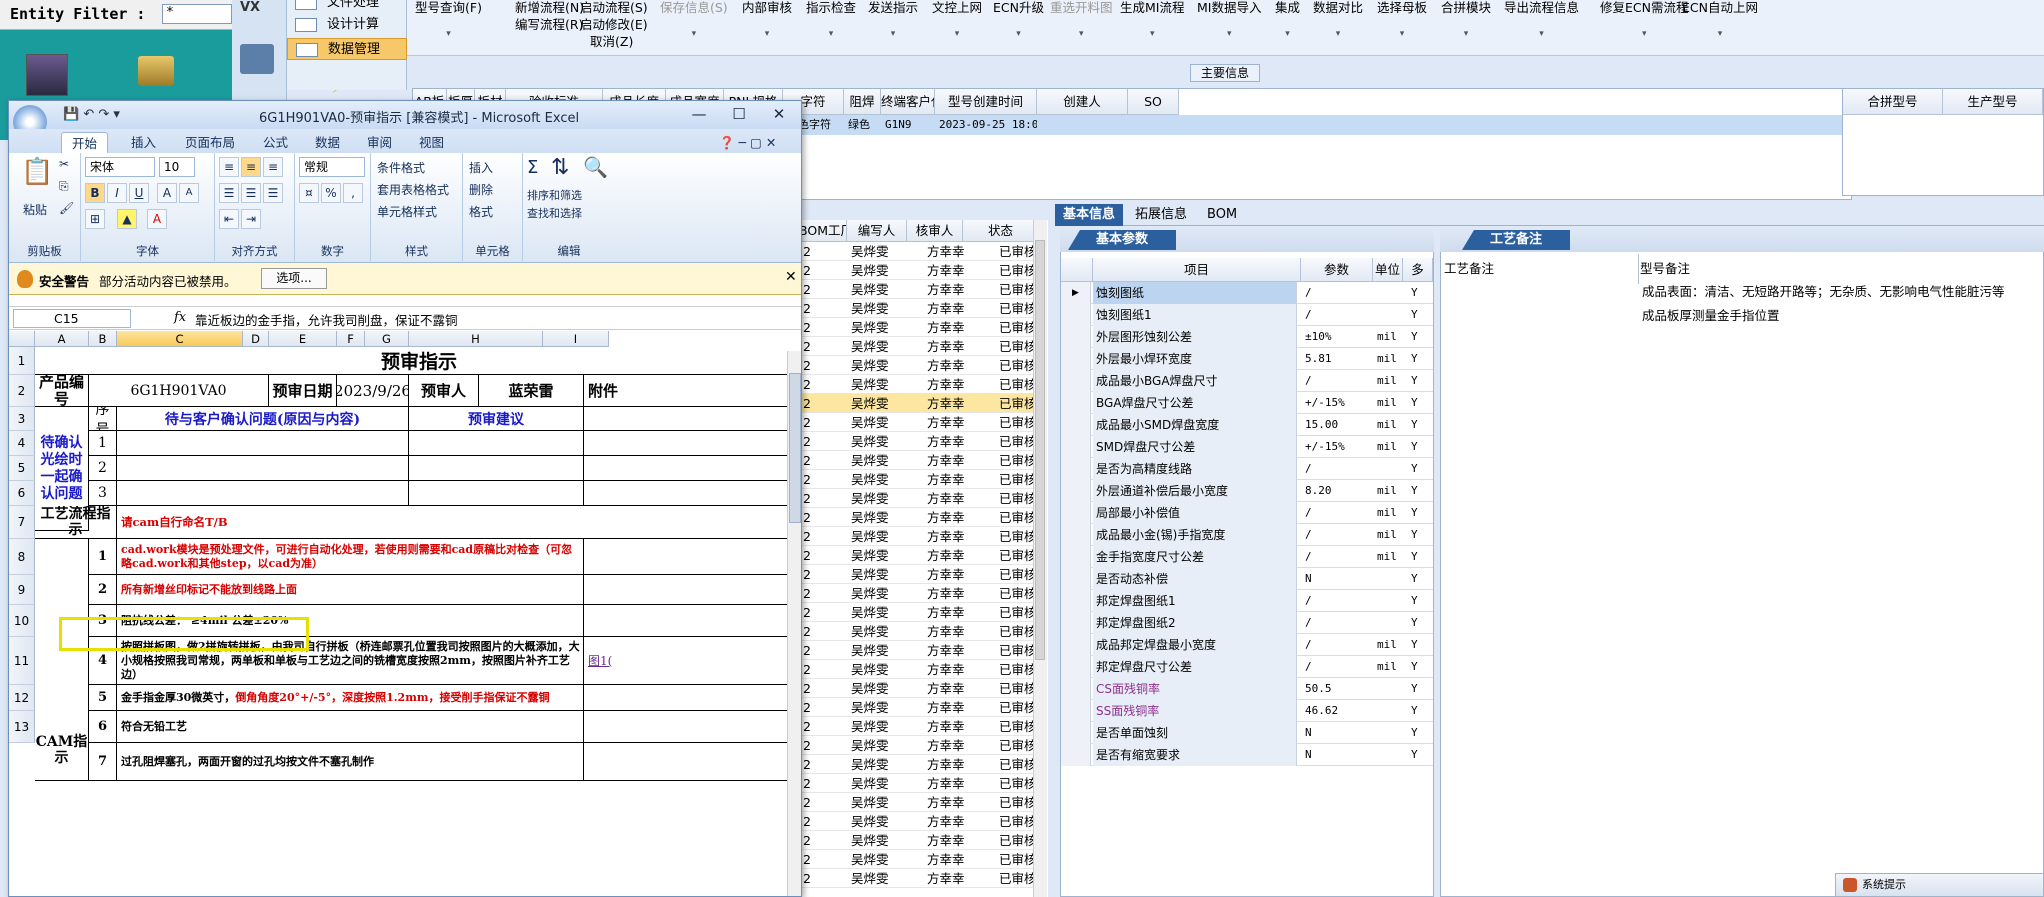 The height and width of the screenshot is (897, 2044). What do you see at coordinates (481, 211) in the screenshot?
I see `format-cells-button: 格式` at bounding box center [481, 211].